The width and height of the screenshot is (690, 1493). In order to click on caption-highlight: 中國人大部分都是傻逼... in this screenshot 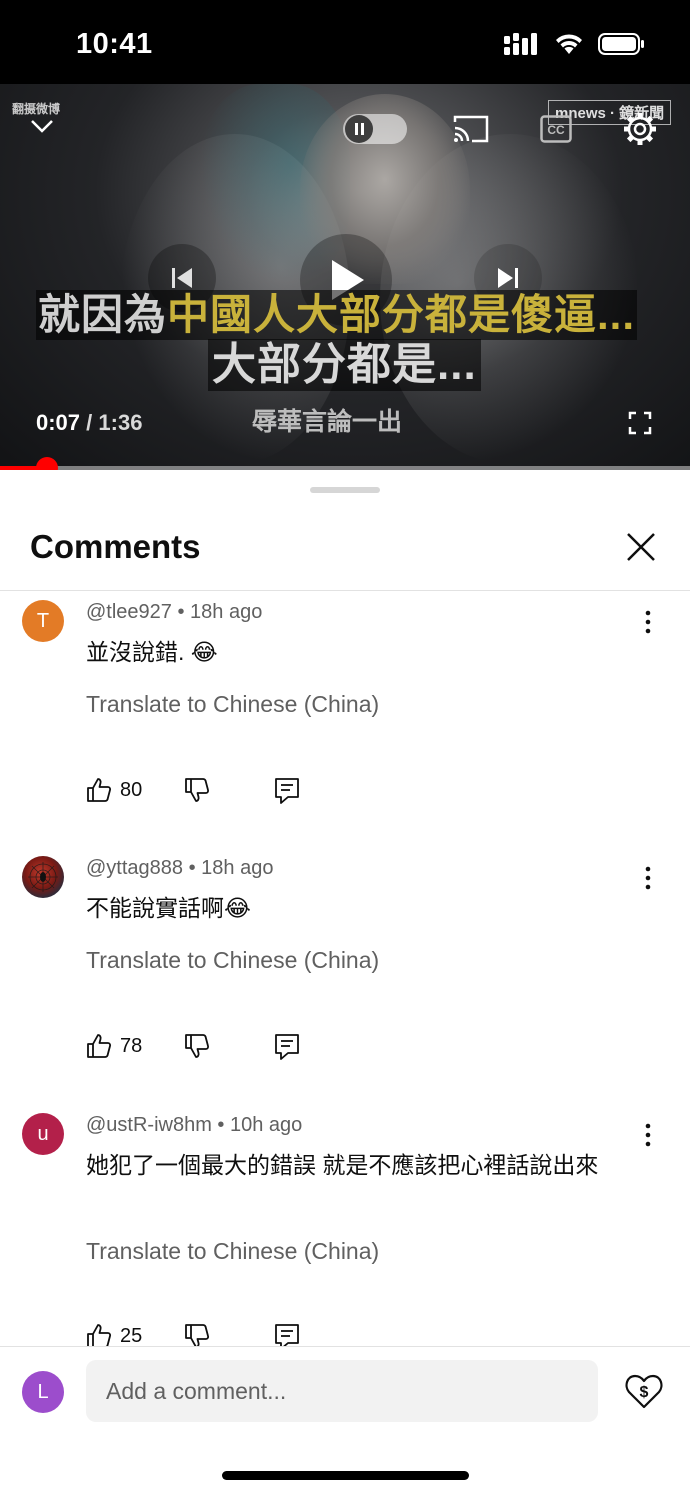, I will do `click(401, 314)`.